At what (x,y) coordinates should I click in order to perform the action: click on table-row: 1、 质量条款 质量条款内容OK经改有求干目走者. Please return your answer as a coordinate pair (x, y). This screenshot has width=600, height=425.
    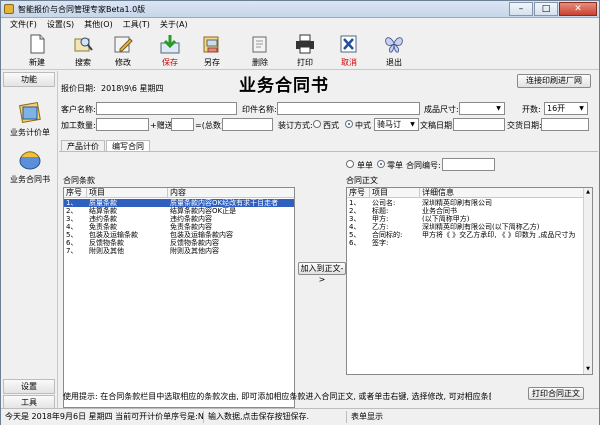
    Looking at the image, I should click on (179, 203).